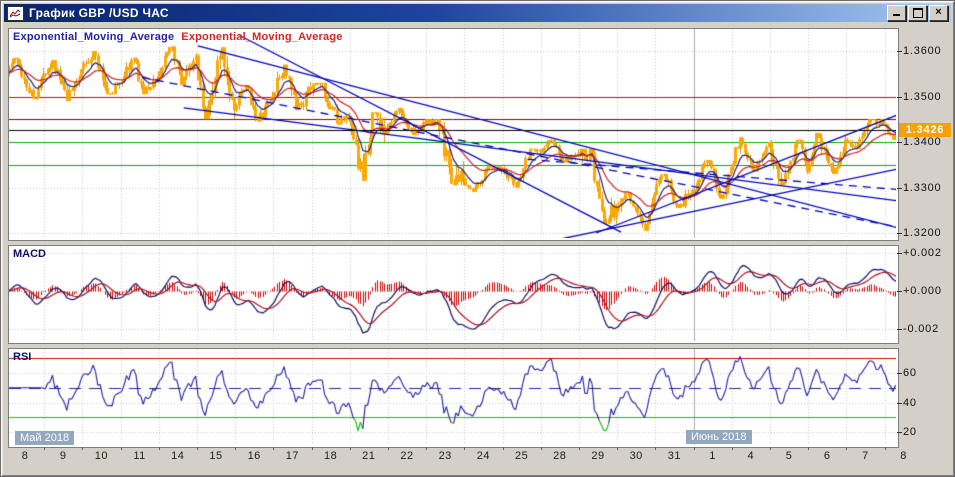 The height and width of the screenshot is (477, 955). I want to click on chart-icon, so click(15, 13).